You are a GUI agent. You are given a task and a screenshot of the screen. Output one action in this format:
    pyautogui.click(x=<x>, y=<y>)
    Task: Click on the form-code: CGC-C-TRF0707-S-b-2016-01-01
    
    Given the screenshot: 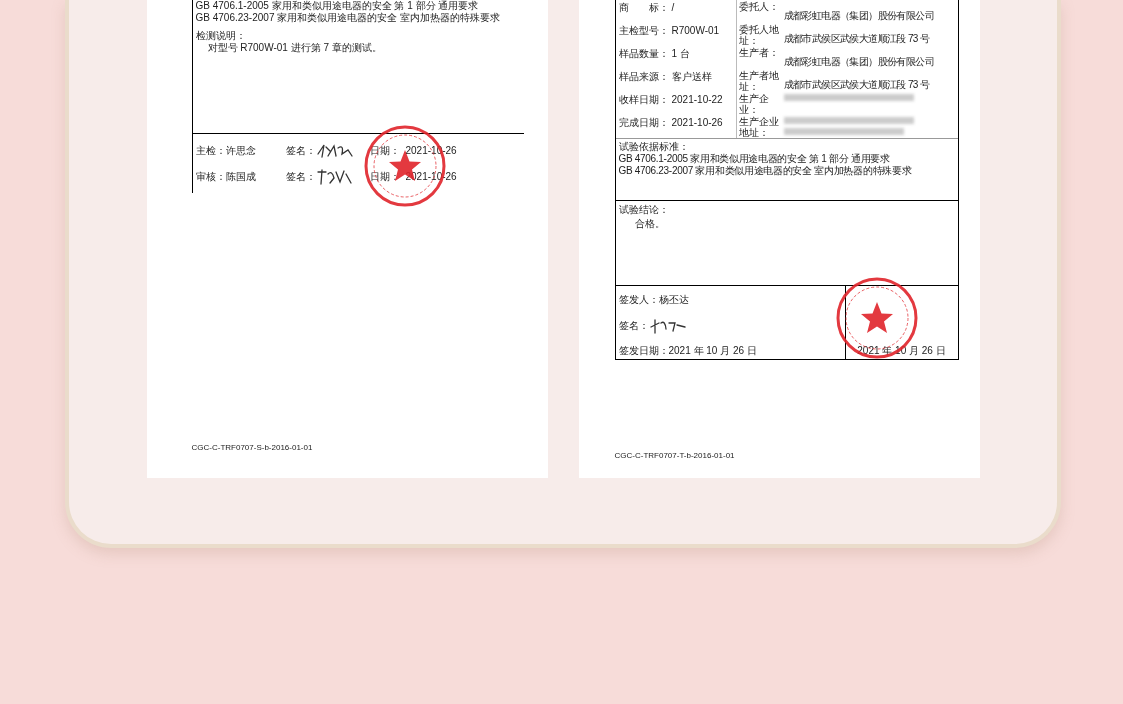 What is the action you would take?
    pyautogui.click(x=252, y=448)
    